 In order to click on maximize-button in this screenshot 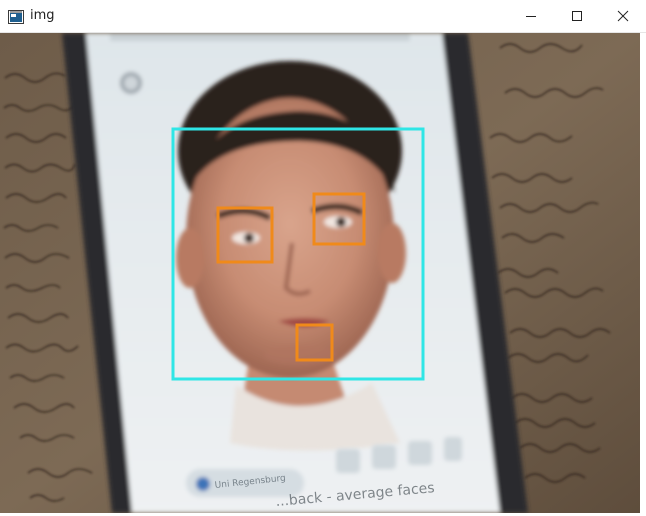, I will do `click(577, 16)`.